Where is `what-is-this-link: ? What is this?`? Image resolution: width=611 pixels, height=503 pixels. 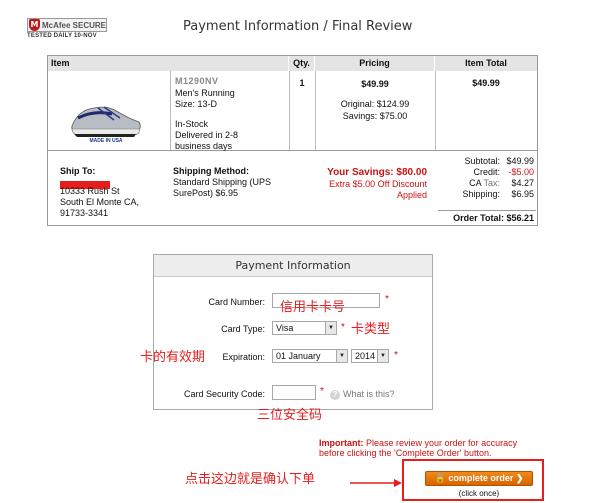 what-is-this-link: ? What is this? is located at coordinates (362, 394).